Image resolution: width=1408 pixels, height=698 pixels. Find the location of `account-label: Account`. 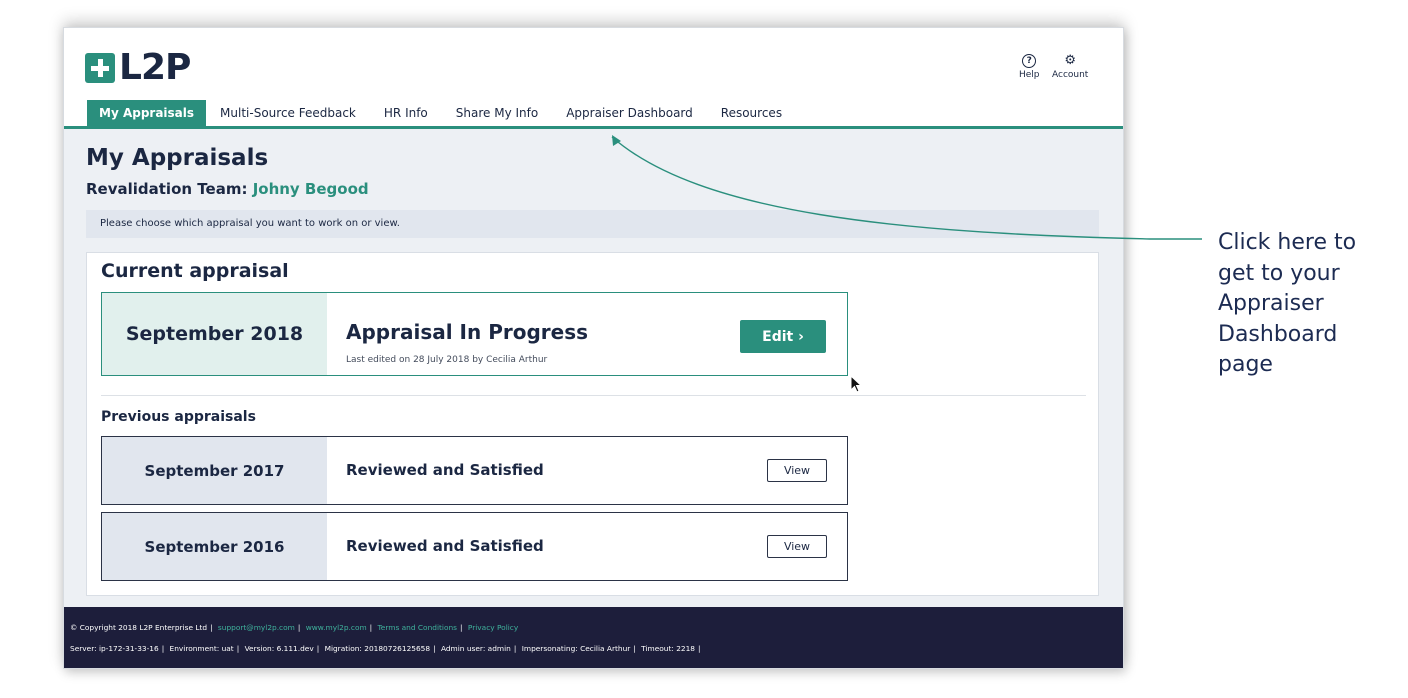

account-label: Account is located at coordinates (1070, 75).